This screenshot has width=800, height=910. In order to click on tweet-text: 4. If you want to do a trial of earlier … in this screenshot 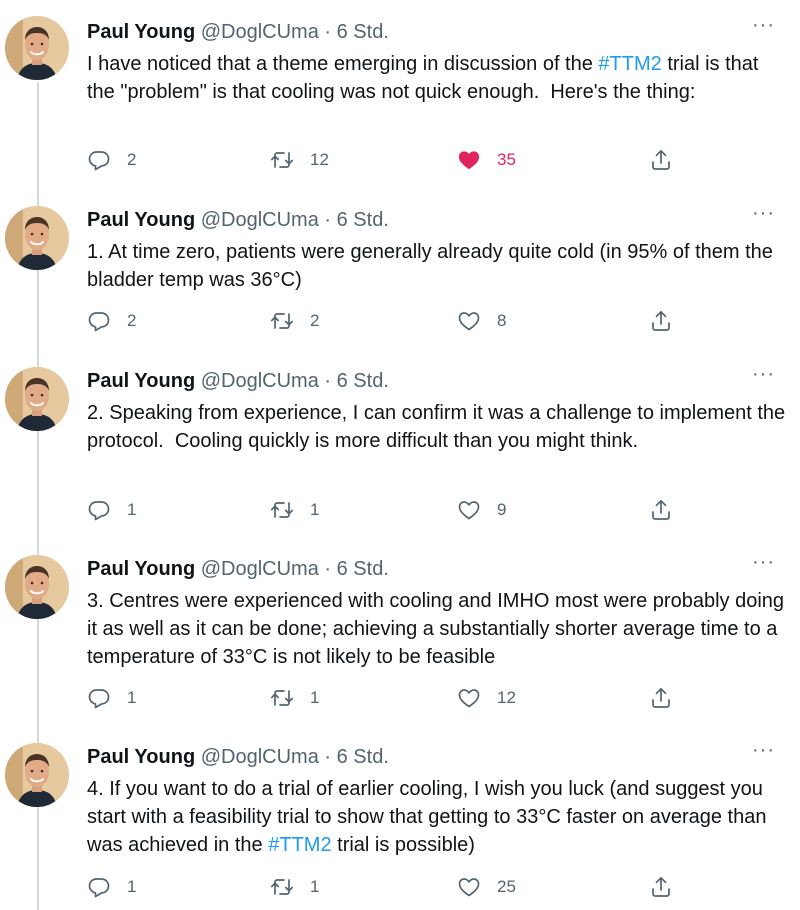, I will do `click(437, 817)`.